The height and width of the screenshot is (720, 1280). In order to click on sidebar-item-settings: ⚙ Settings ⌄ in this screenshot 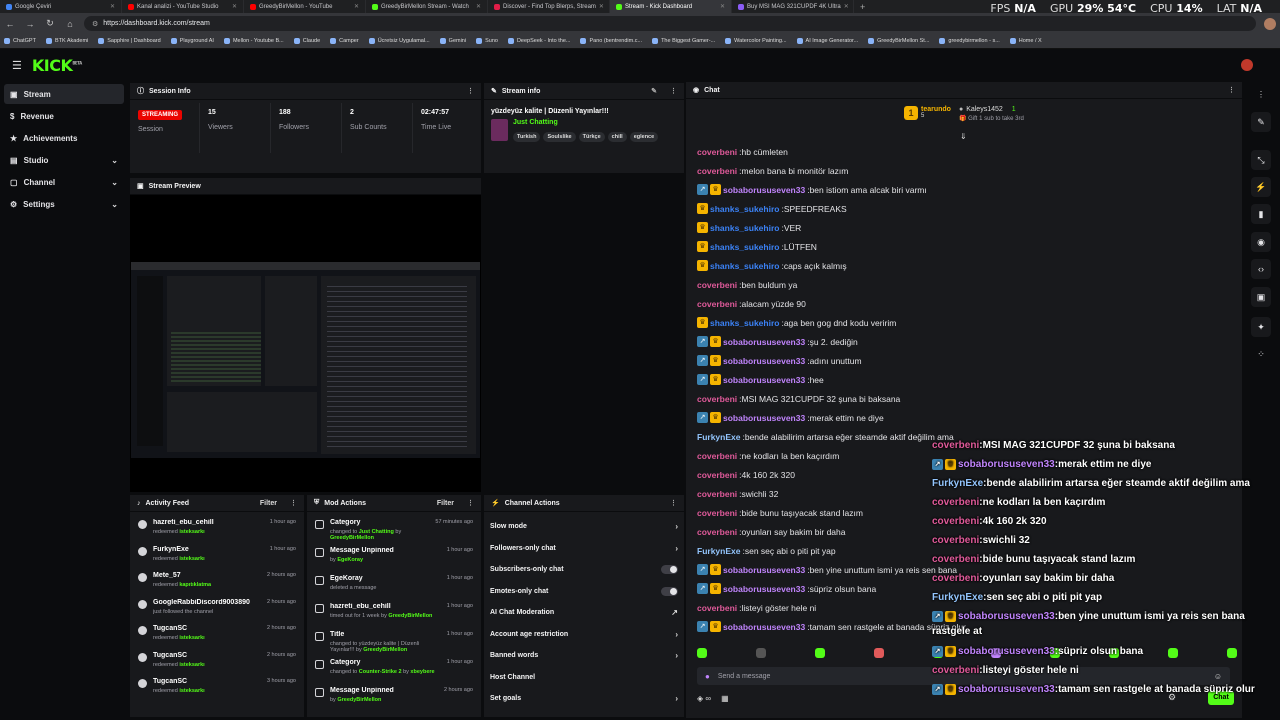, I will do `click(64, 204)`.